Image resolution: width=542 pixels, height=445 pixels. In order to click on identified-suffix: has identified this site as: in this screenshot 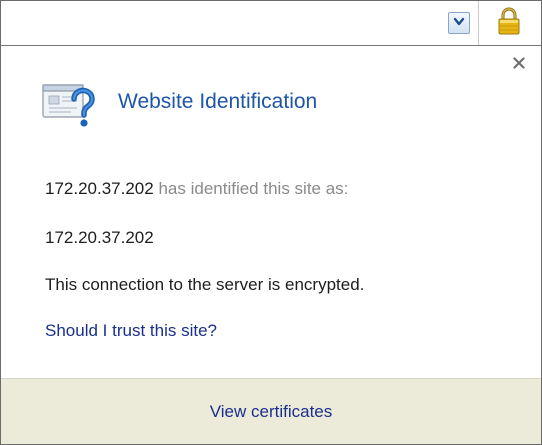, I will do `click(253, 188)`.